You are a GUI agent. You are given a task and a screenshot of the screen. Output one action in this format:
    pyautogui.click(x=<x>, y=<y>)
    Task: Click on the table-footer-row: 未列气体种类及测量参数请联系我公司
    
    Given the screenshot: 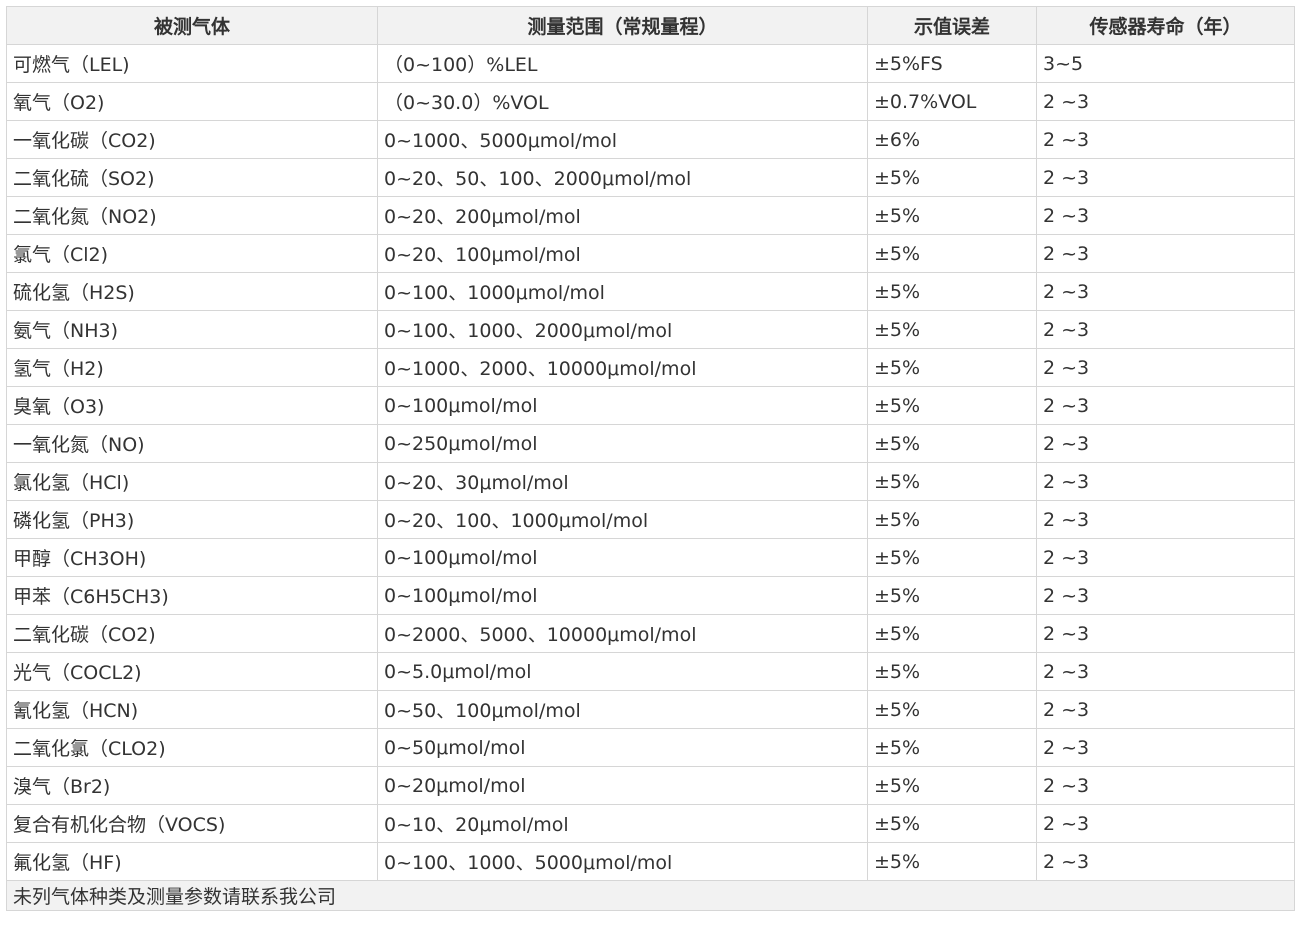 What is the action you would take?
    pyautogui.click(x=650, y=895)
    